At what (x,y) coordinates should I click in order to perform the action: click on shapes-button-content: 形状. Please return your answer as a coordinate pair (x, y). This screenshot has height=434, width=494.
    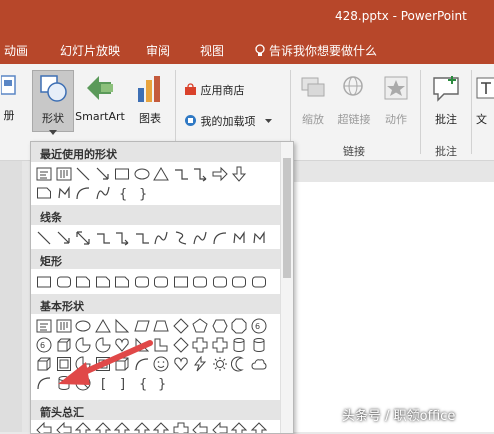
    Looking at the image, I should click on (53, 106).